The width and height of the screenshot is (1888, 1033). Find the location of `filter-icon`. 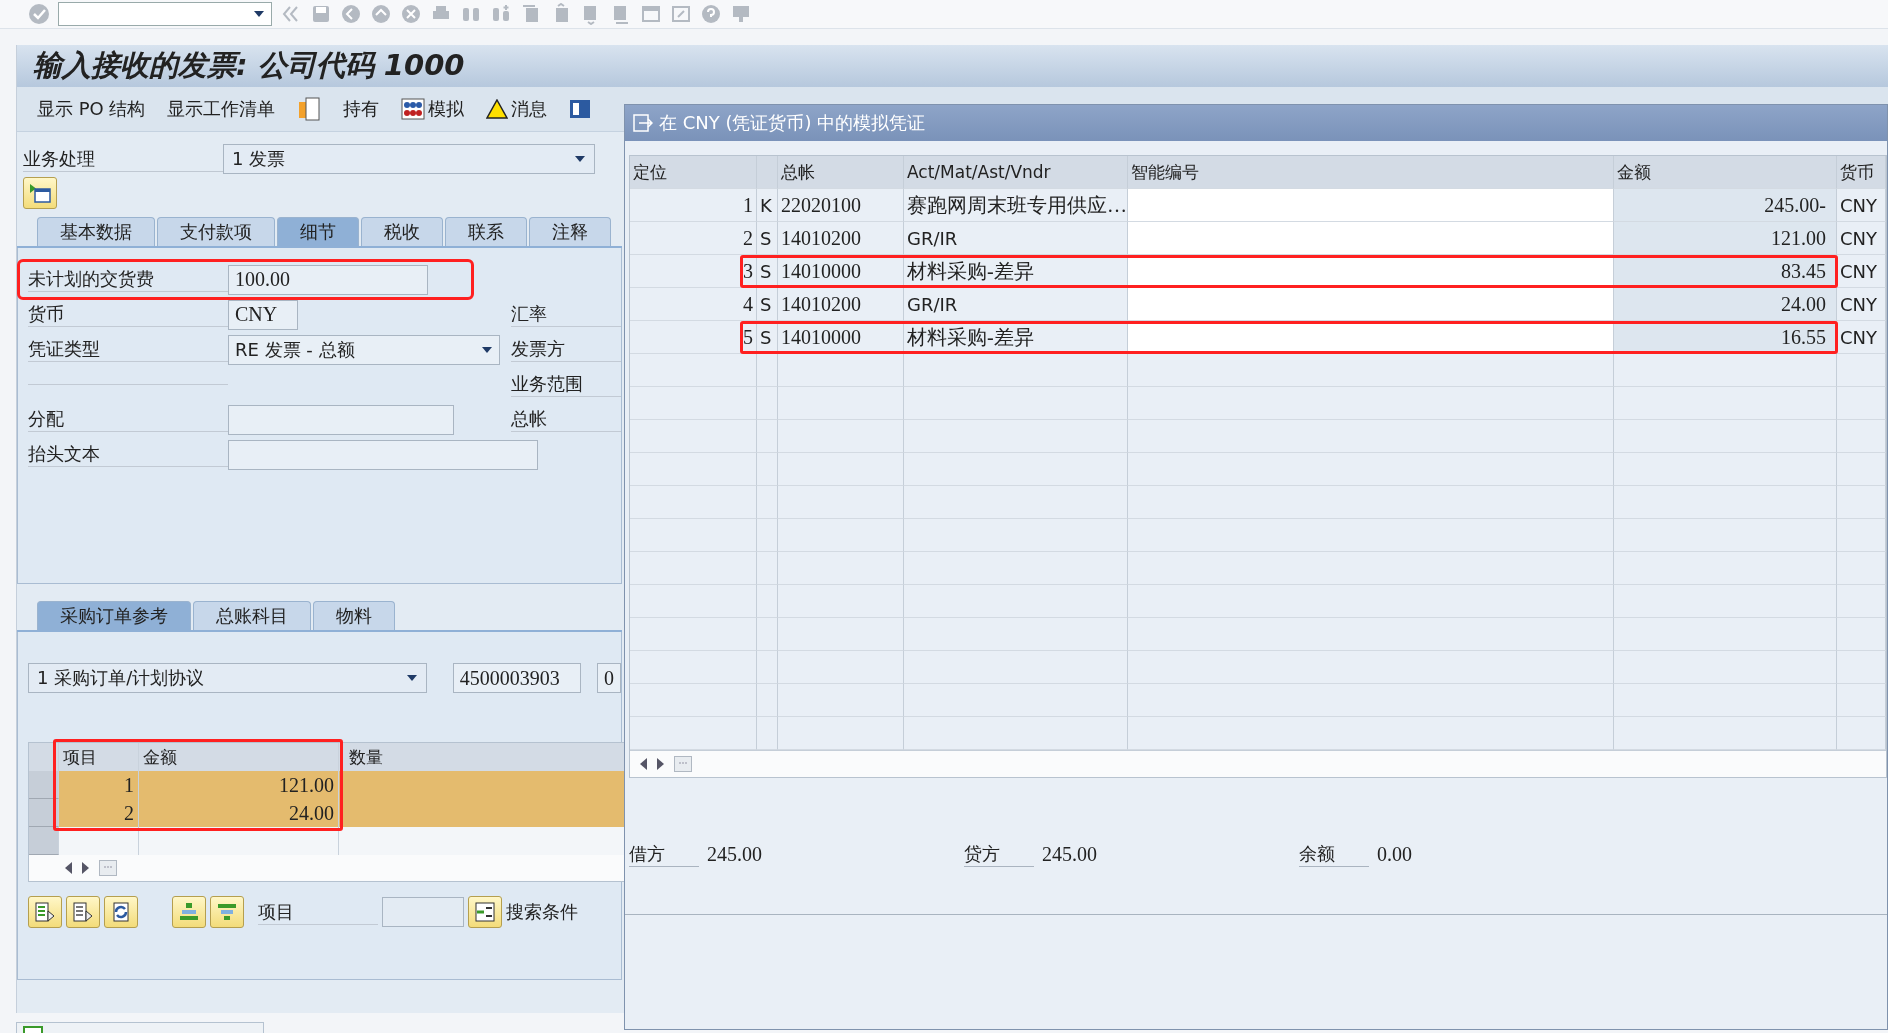

filter-icon is located at coordinates (227, 912).